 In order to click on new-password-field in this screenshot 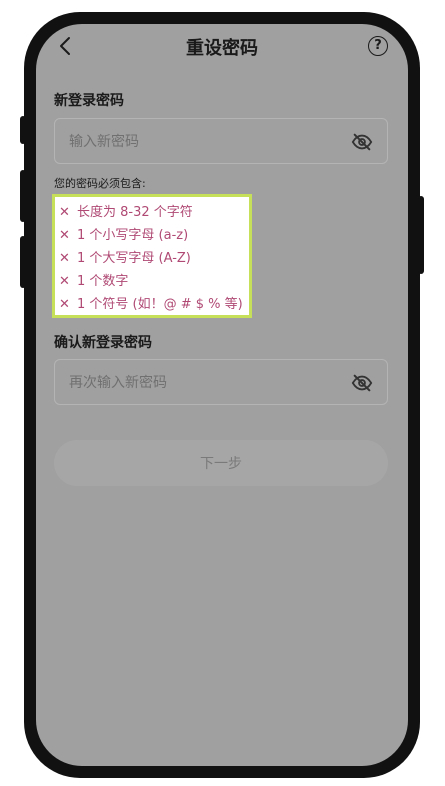, I will do `click(221, 141)`.